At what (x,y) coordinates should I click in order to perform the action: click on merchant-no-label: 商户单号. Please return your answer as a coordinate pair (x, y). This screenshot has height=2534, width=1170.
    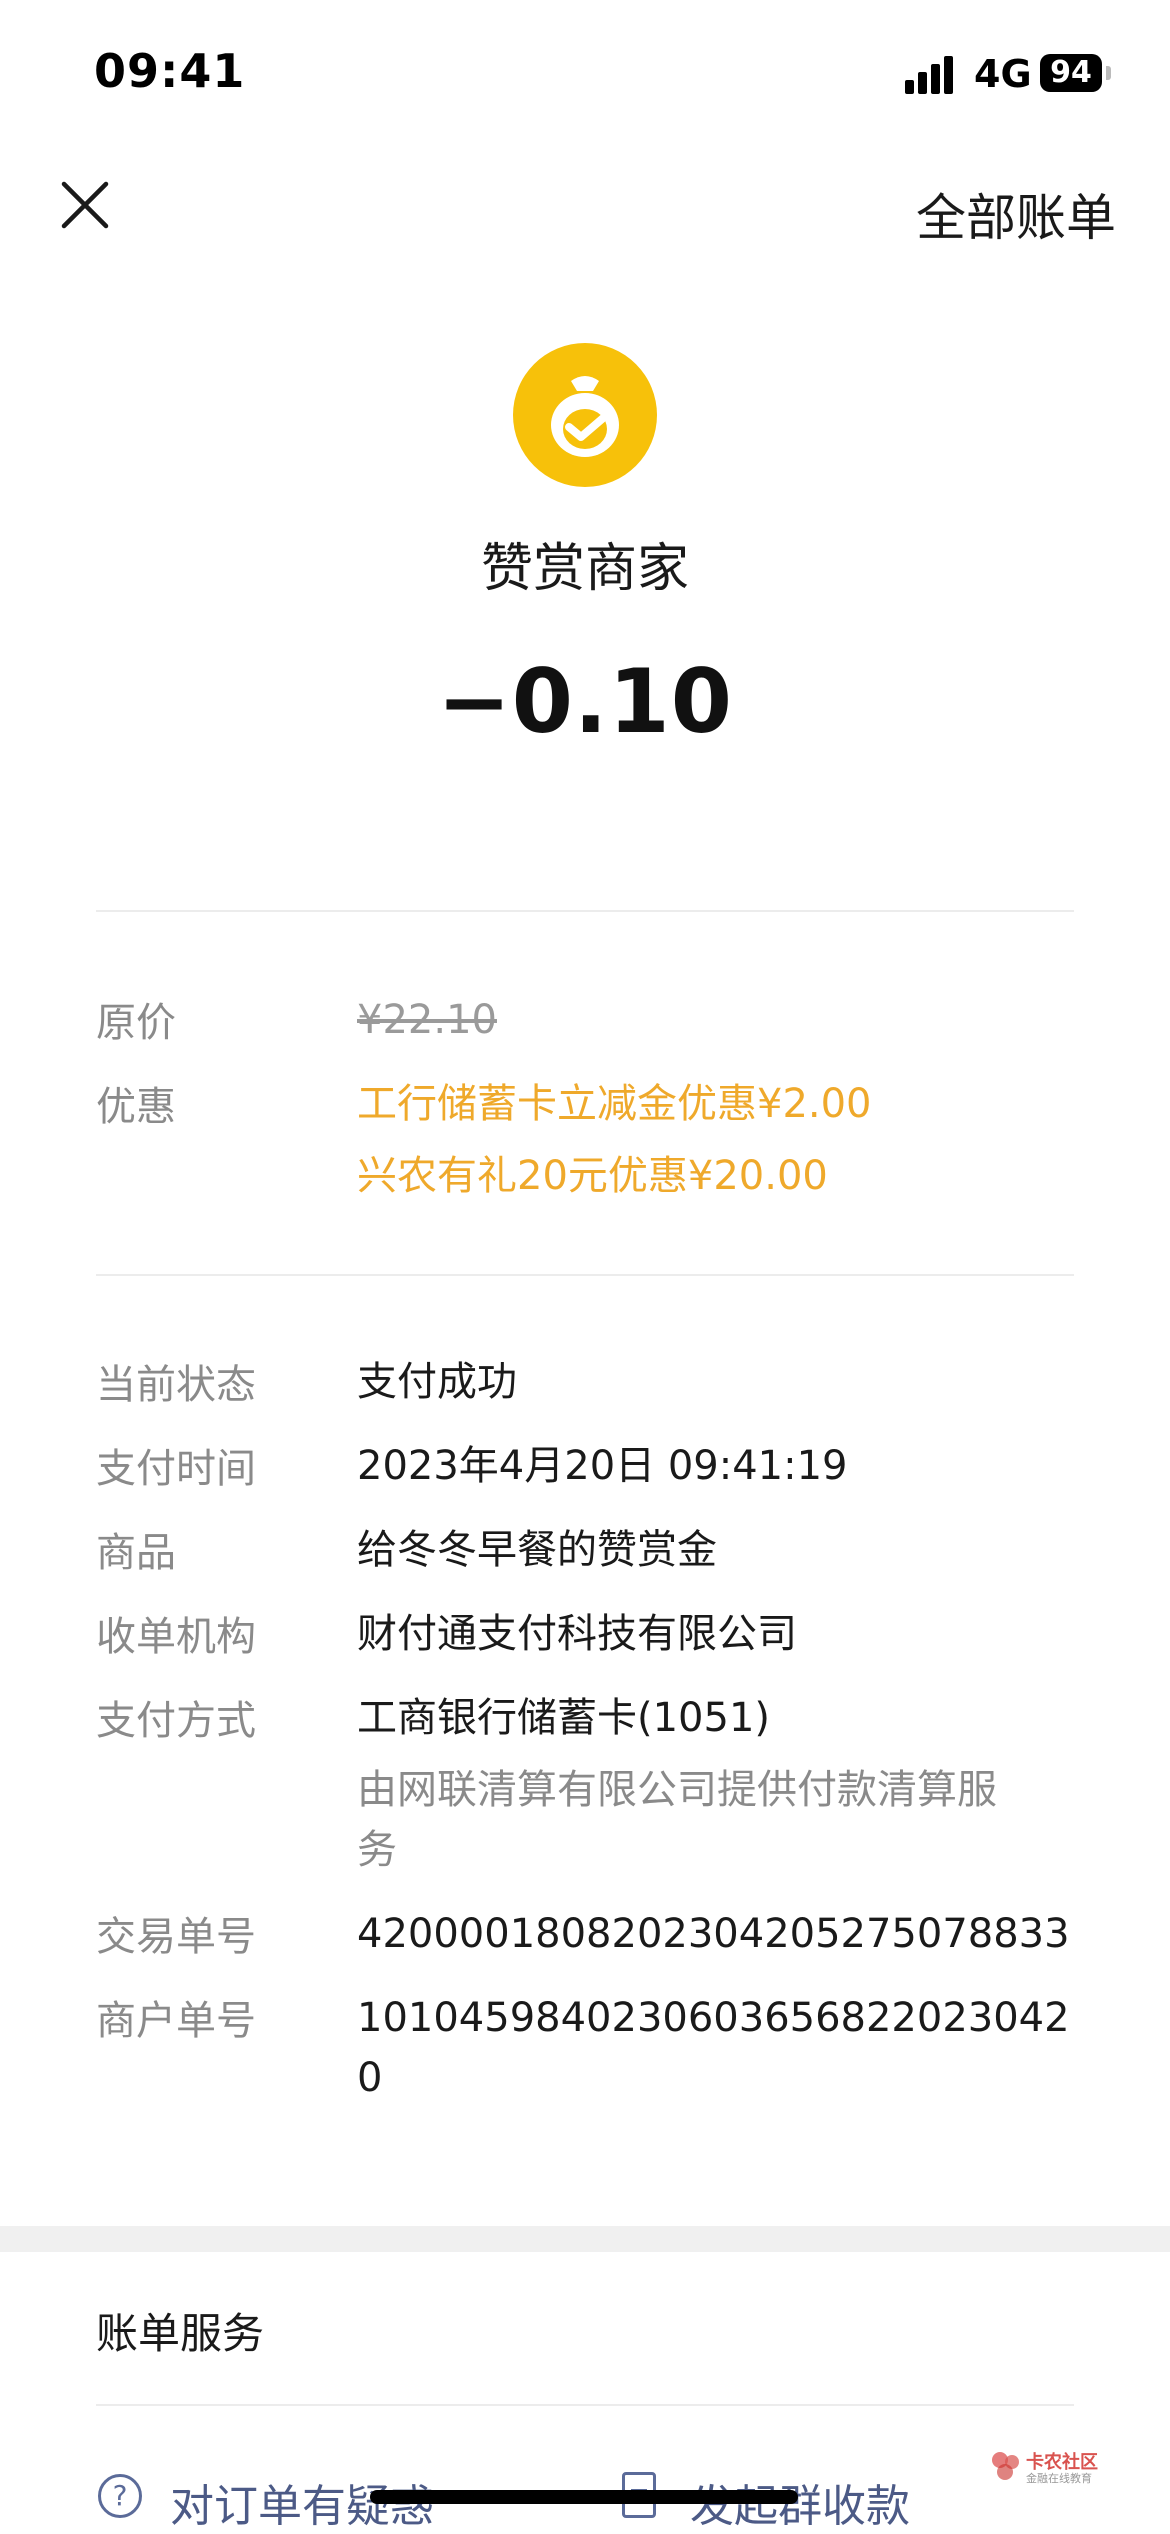
    Looking at the image, I should click on (176, 2021).